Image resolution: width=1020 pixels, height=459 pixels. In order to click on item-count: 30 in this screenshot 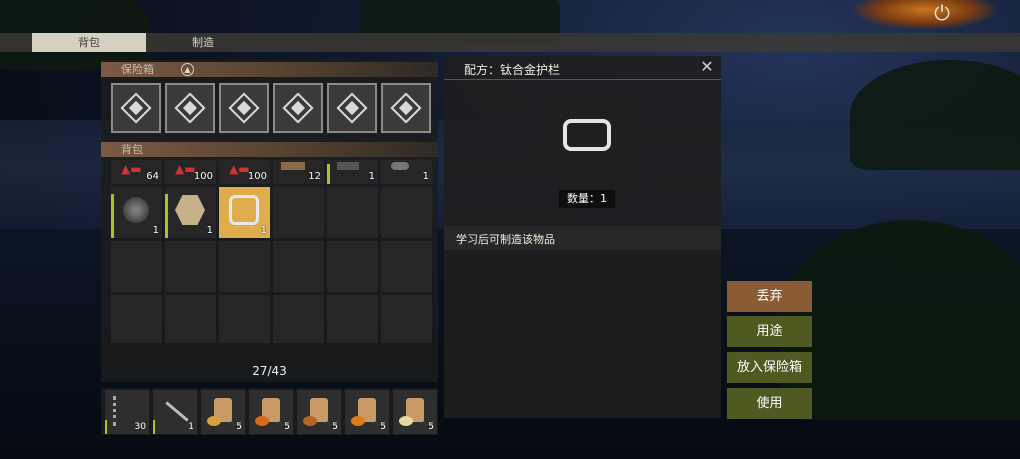, I will do `click(140, 427)`.